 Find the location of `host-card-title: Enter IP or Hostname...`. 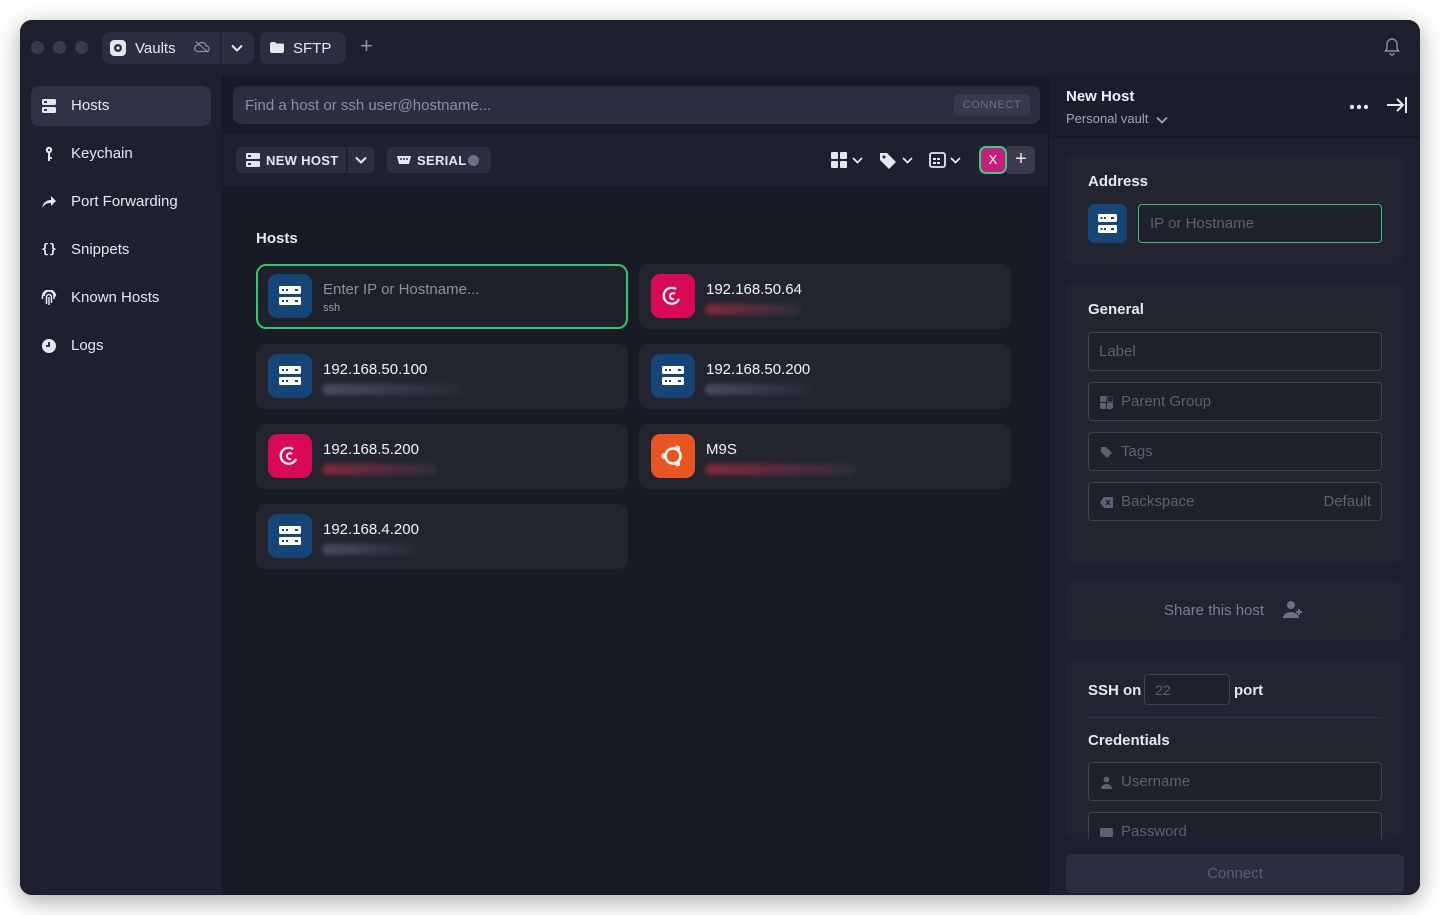

host-card-title: Enter IP or Hostname... is located at coordinates (401, 289).